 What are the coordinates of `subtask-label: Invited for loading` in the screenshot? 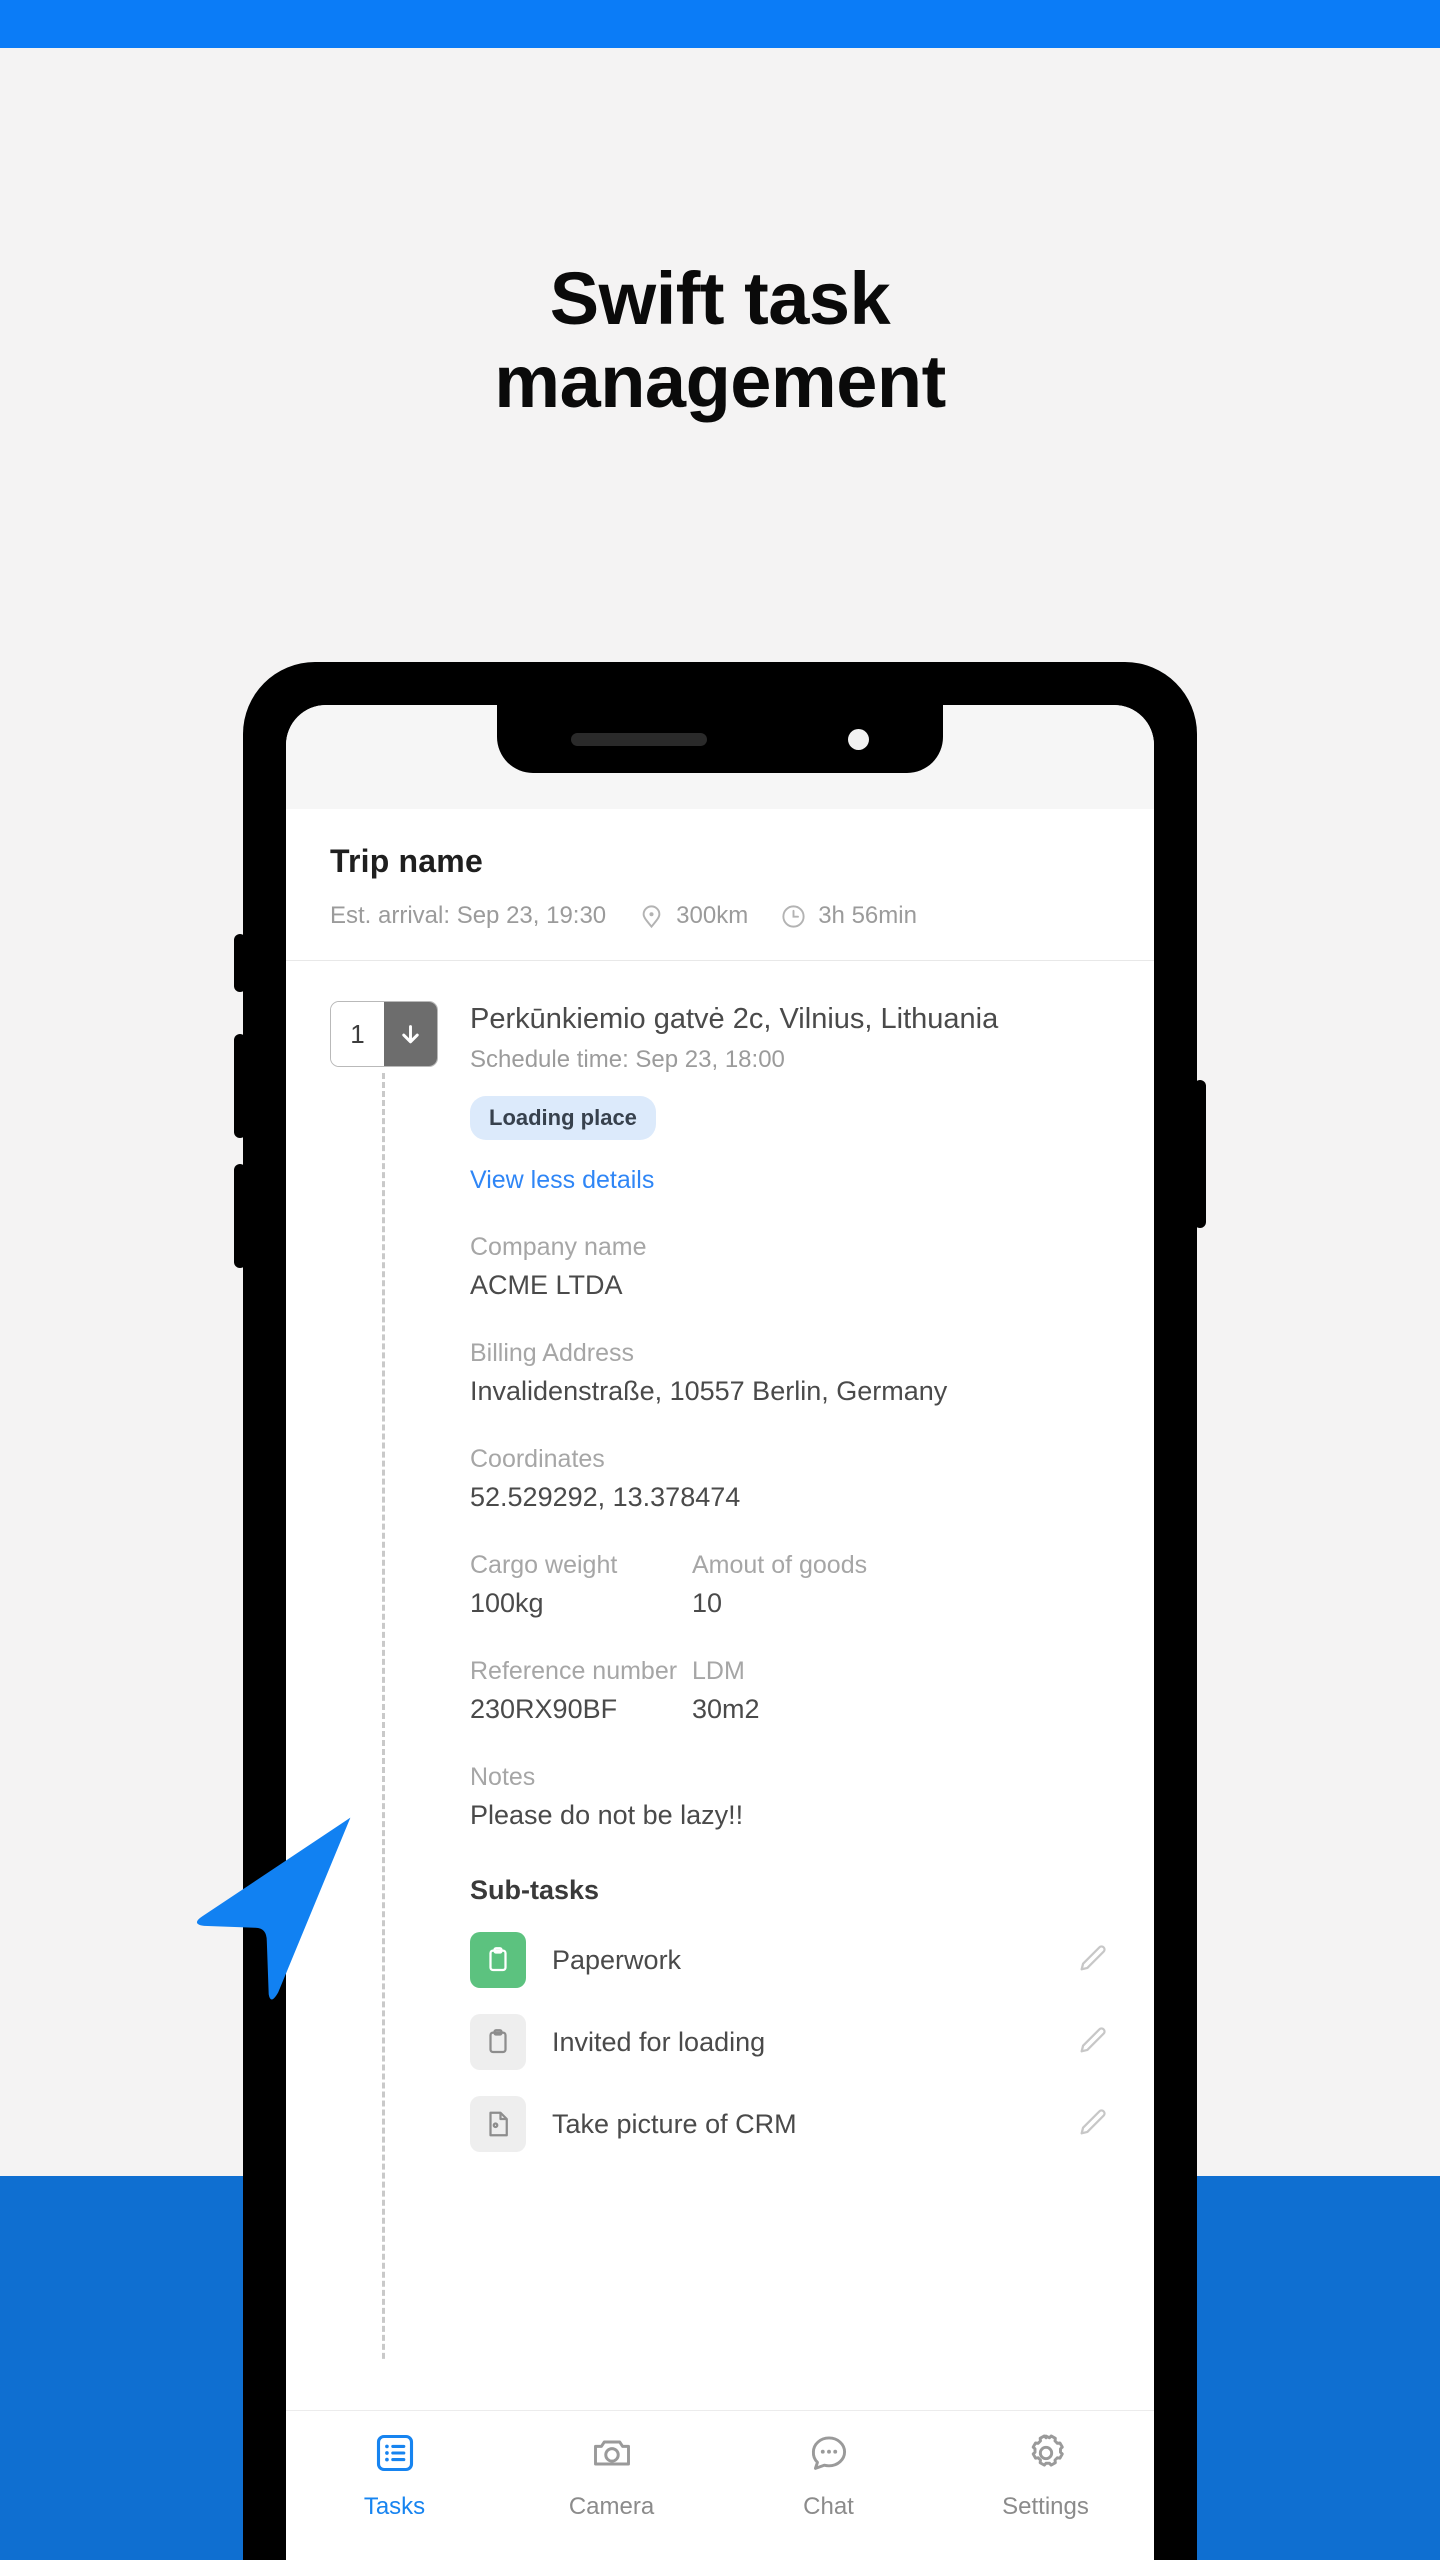 It's located at (659, 2041).